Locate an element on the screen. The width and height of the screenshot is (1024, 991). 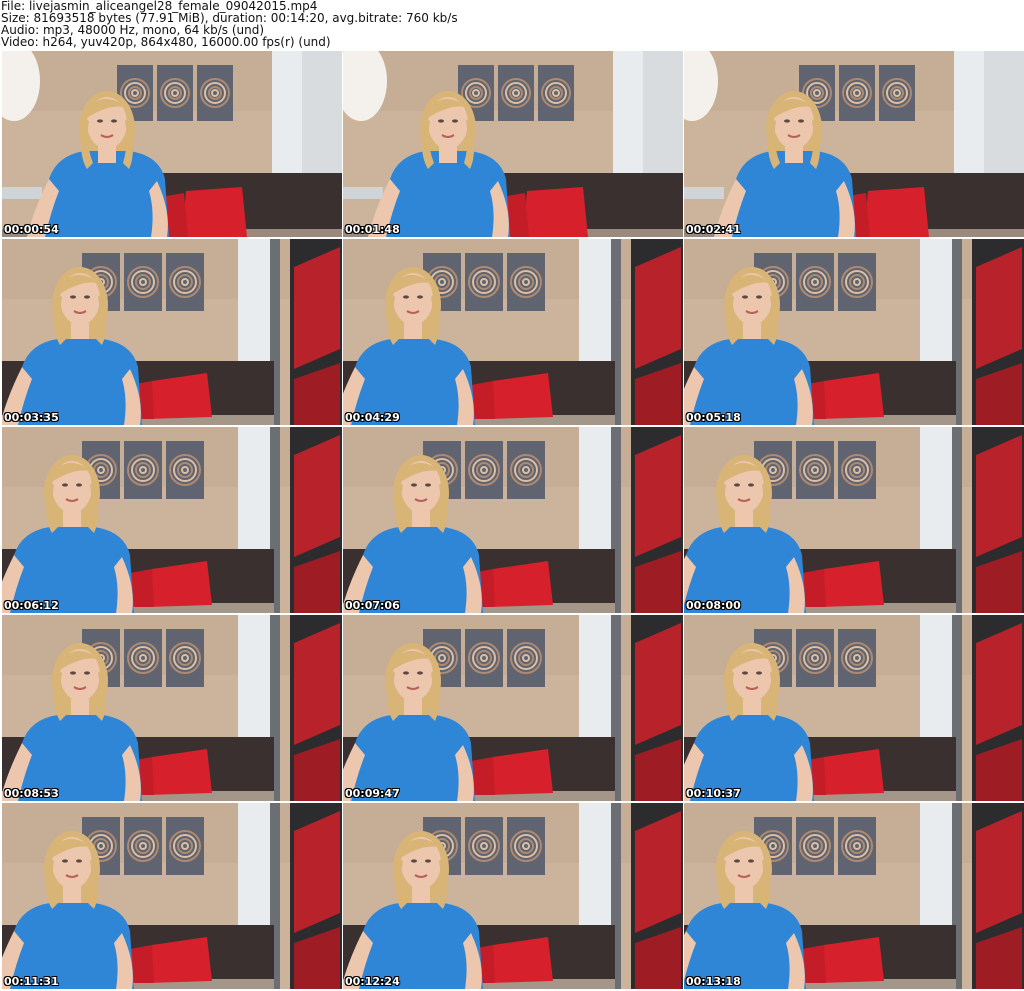
thumbnail-timestamp: 00:13:18 is located at coordinates (713, 981).